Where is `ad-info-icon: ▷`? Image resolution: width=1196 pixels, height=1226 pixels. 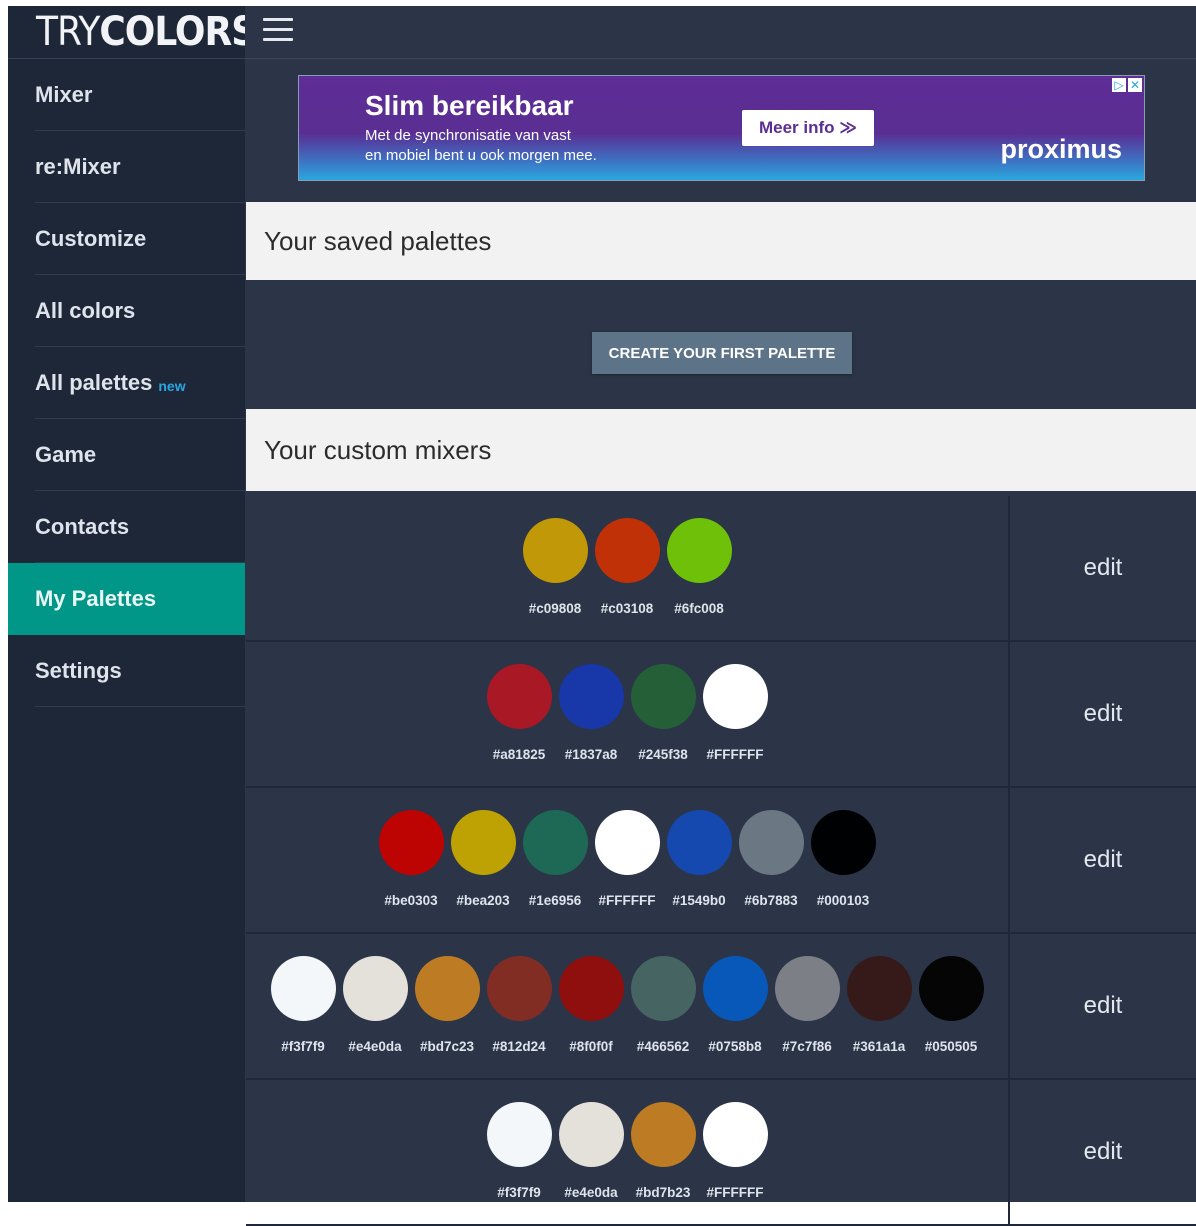
ad-info-icon: ▷ is located at coordinates (1119, 85).